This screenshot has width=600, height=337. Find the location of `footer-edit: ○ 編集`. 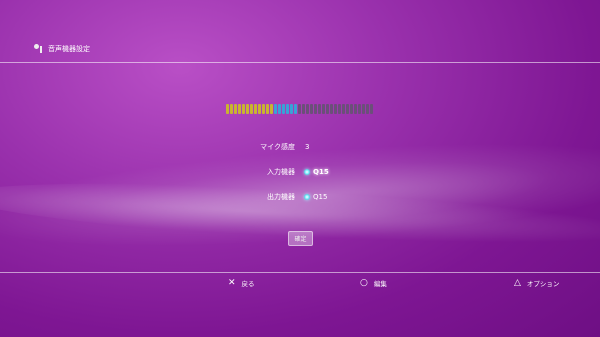

footer-edit: ○ 編集 is located at coordinates (373, 283).